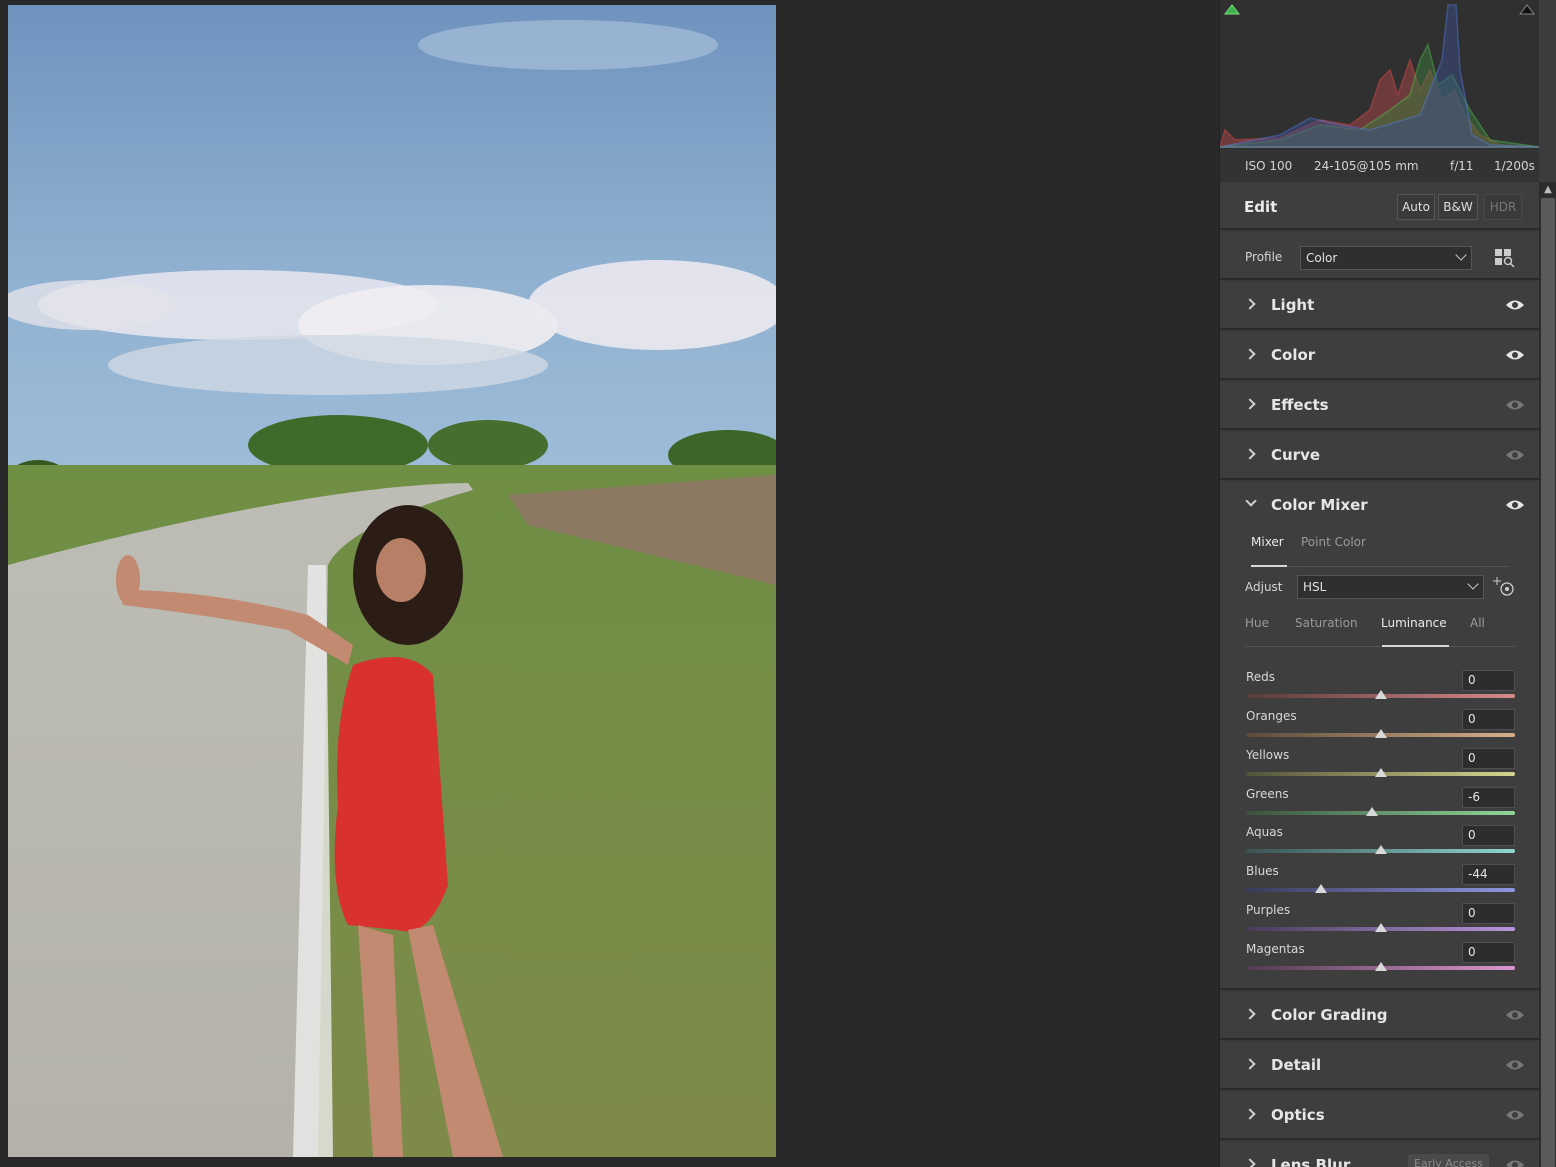 The image size is (1556, 1167). I want to click on subtab-luminance: Luminance, so click(1414, 623).